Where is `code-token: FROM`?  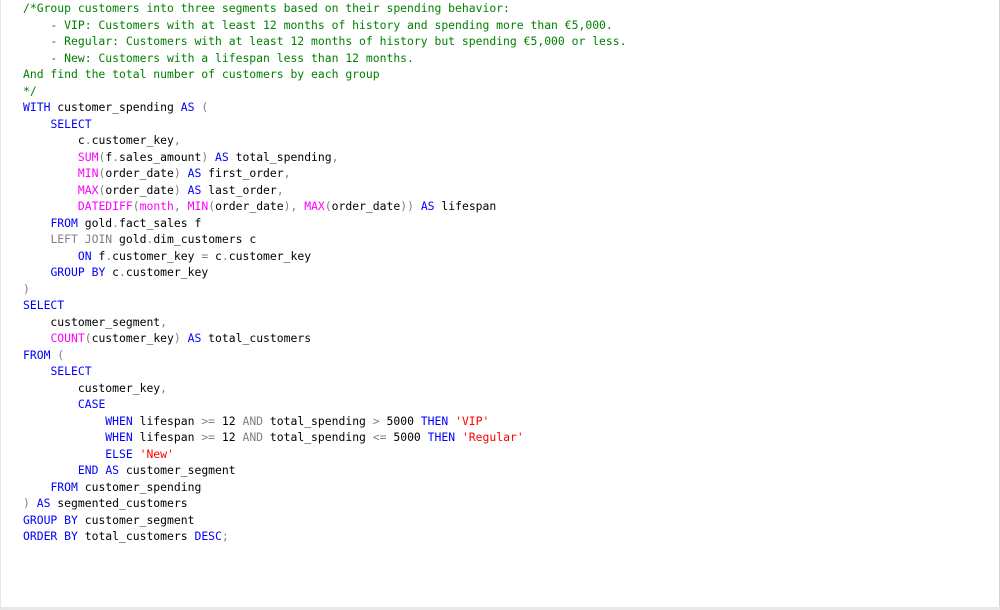
code-token: FROM is located at coordinates (37, 354).